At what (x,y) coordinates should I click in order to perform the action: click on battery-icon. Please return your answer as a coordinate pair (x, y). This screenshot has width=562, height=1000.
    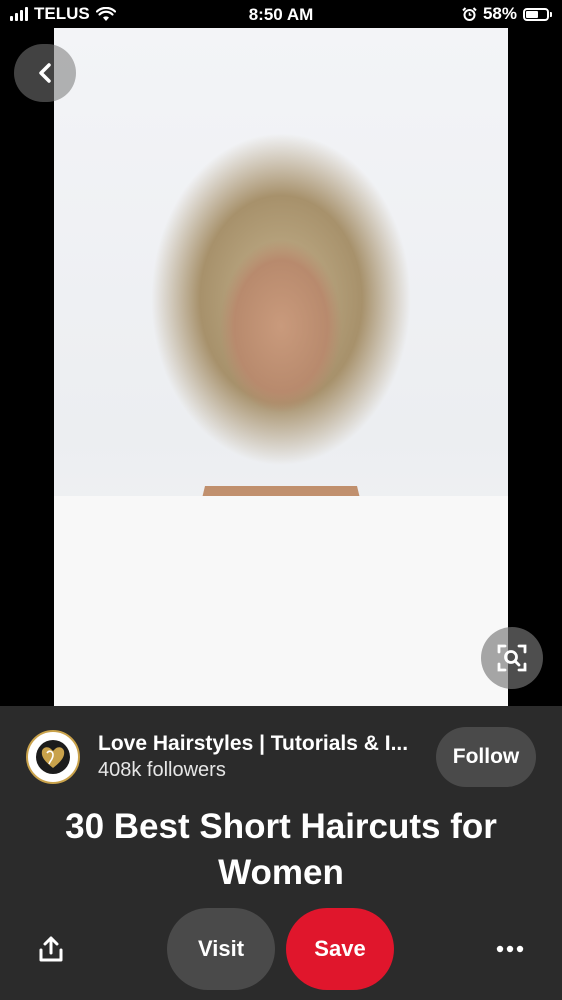
    Looking at the image, I should click on (537, 14).